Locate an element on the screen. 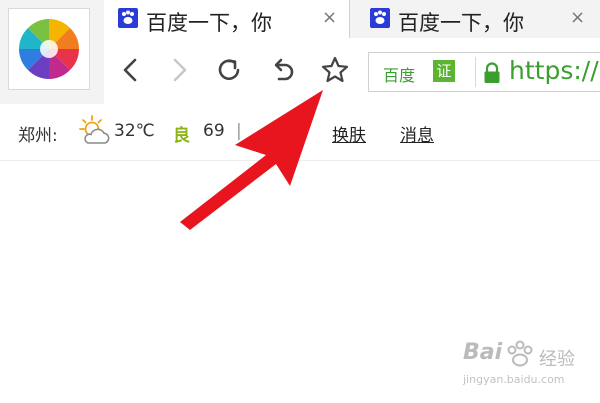  watermark-brand: Bai is located at coordinates (483, 352).